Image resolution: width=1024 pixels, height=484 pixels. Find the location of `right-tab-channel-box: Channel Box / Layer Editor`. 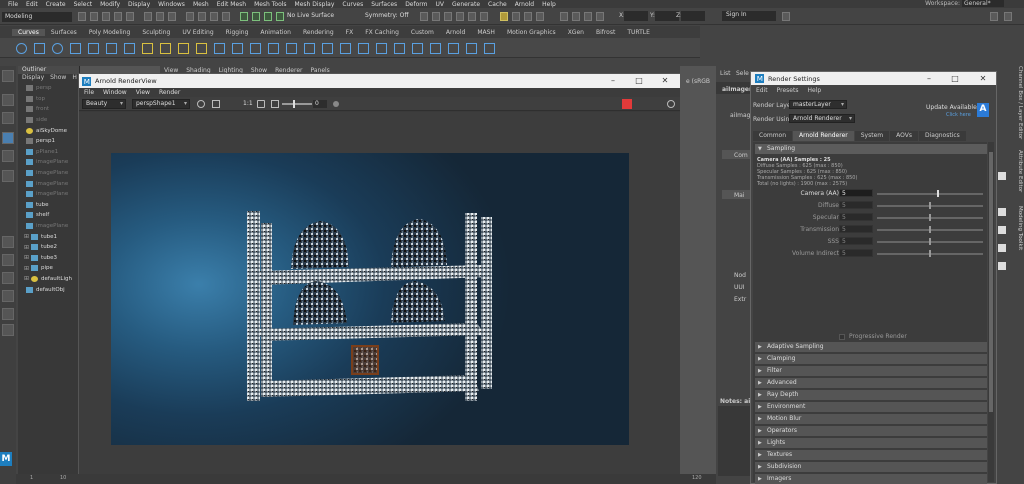

right-tab-channel-box: Channel Box / Layer Editor is located at coordinates (1018, 102).